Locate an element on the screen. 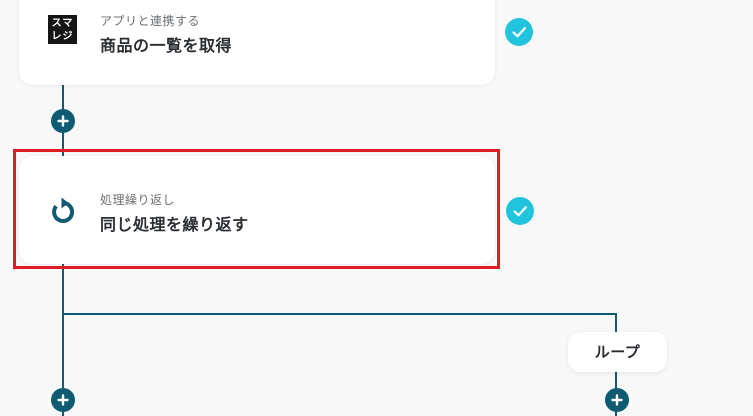 The height and width of the screenshot is (416, 753). step-category: 処理繰り返し is located at coordinates (138, 200).